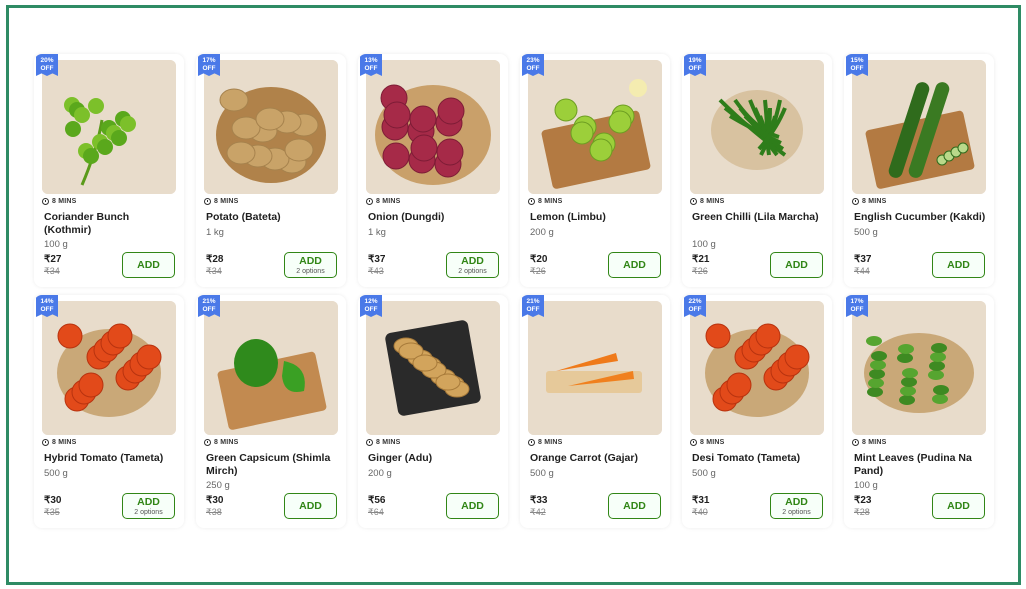  Describe the element at coordinates (47, 65) in the screenshot. I see `discount-badge: 20% OFF` at that location.